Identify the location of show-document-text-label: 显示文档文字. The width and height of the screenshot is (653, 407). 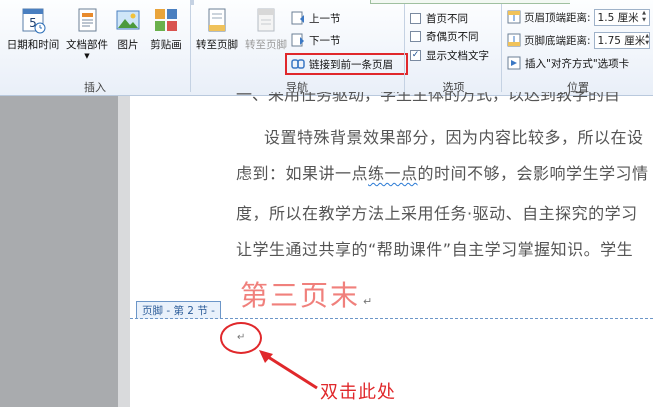
(457, 55).